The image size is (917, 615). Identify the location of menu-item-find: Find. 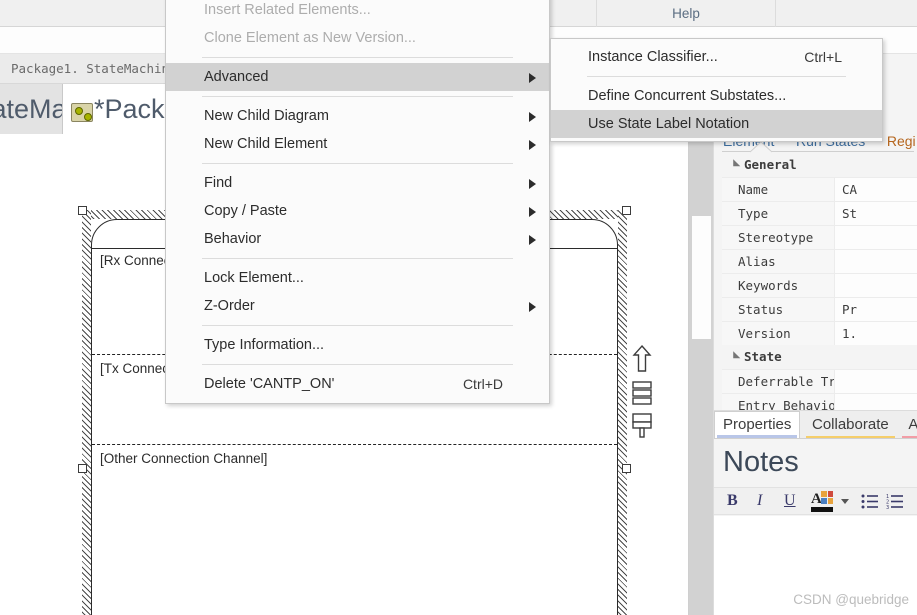
(357, 183).